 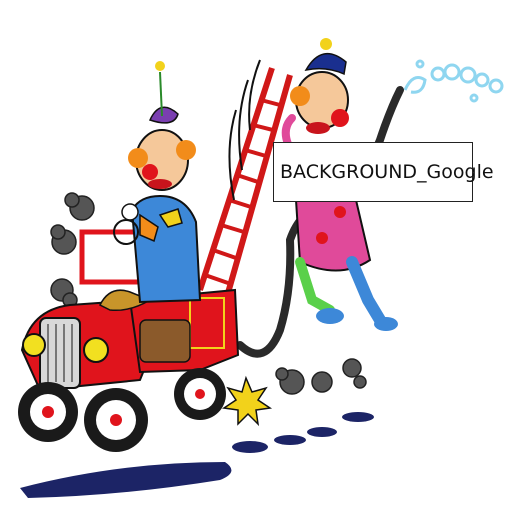 What do you see at coordinates (157, 182) in the screenshot?
I see `driver-clown` at bounding box center [157, 182].